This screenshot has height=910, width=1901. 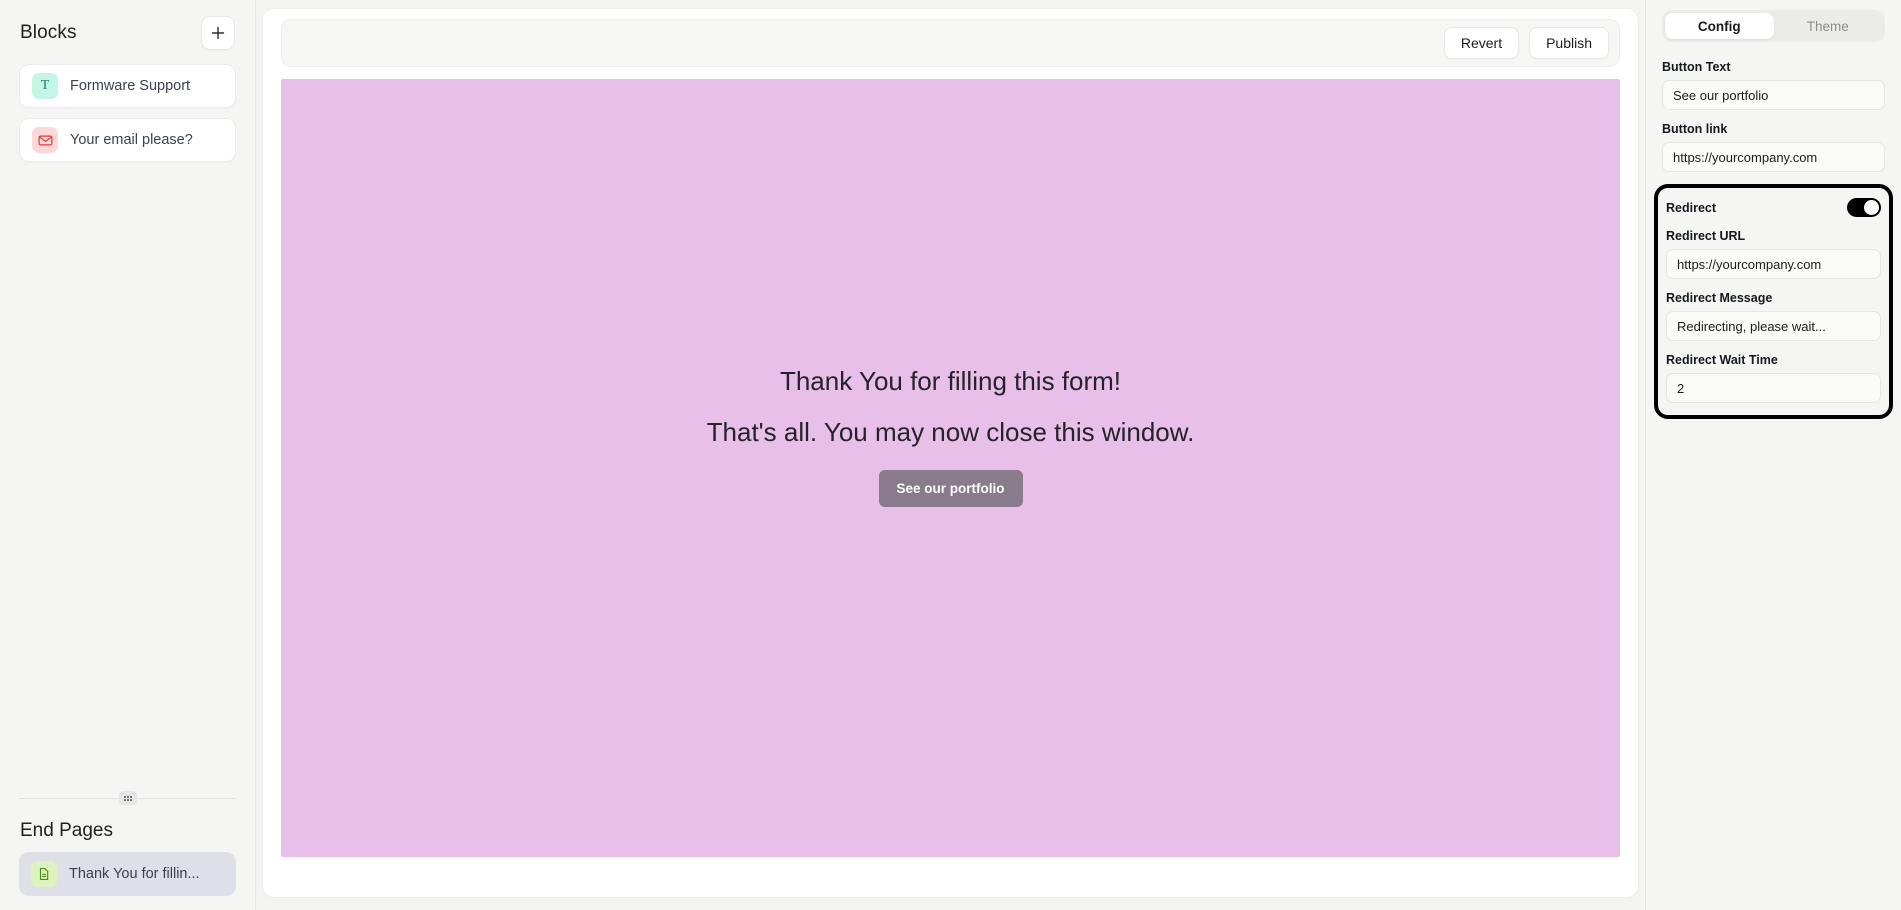 I want to click on button-link-label: Button link, so click(x=1695, y=129).